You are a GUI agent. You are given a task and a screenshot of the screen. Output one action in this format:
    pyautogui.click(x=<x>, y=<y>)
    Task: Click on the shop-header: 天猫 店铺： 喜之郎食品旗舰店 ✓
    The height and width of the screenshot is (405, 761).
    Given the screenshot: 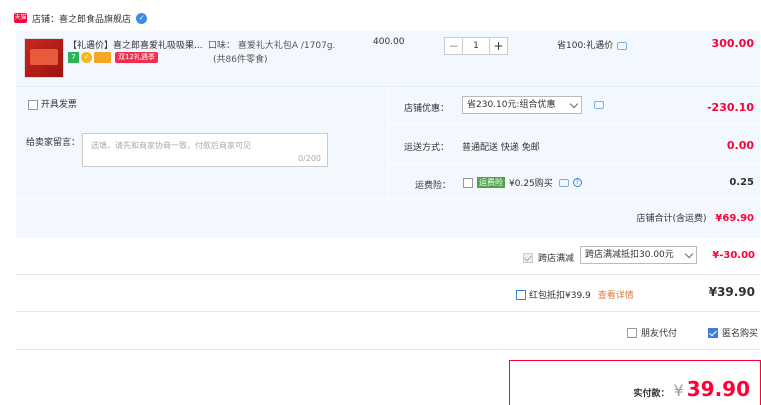 What is the action you would take?
    pyautogui.click(x=81, y=18)
    